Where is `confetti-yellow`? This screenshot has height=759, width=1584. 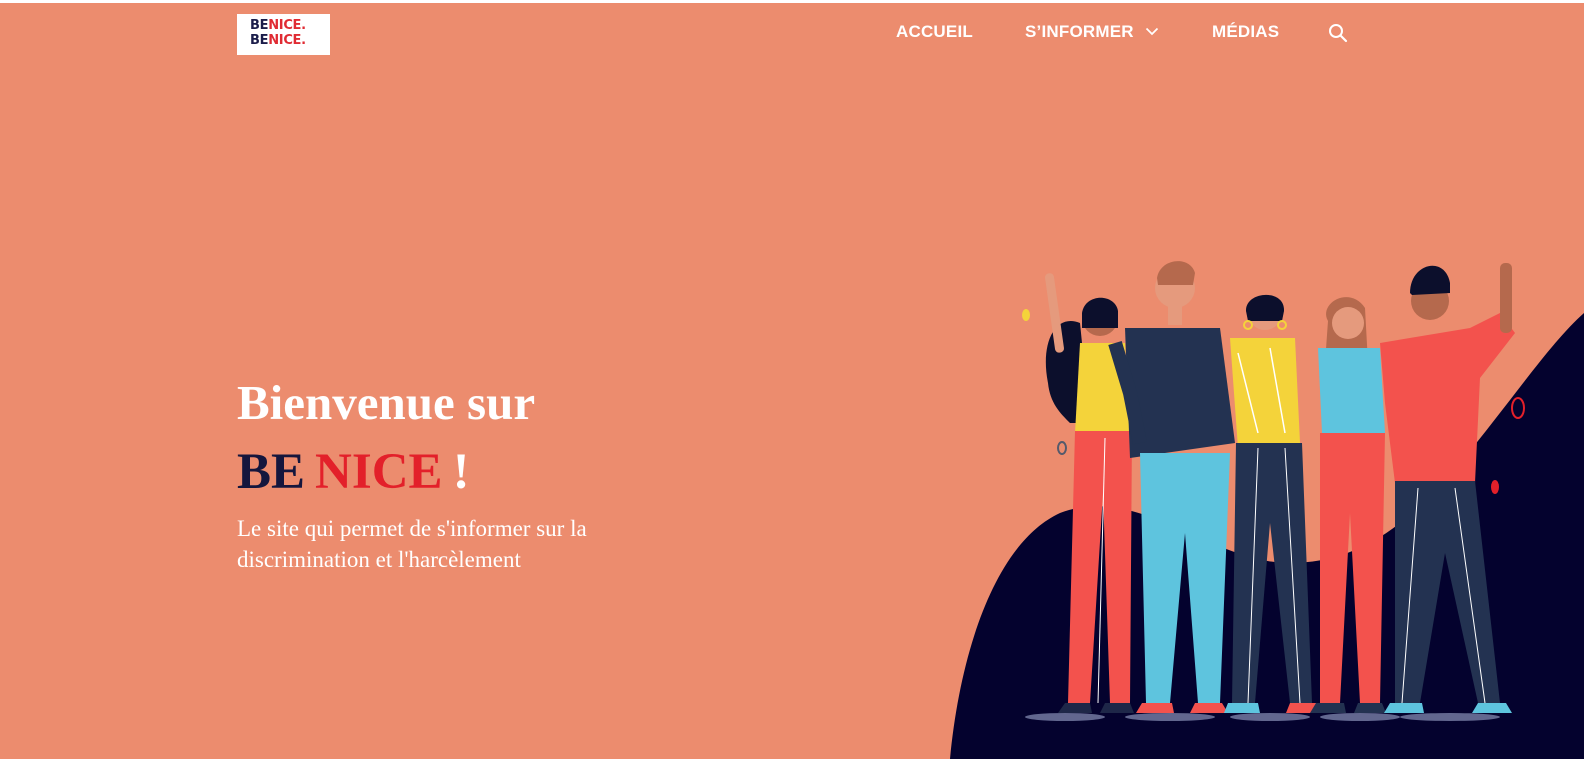 confetti-yellow is located at coordinates (1026, 315).